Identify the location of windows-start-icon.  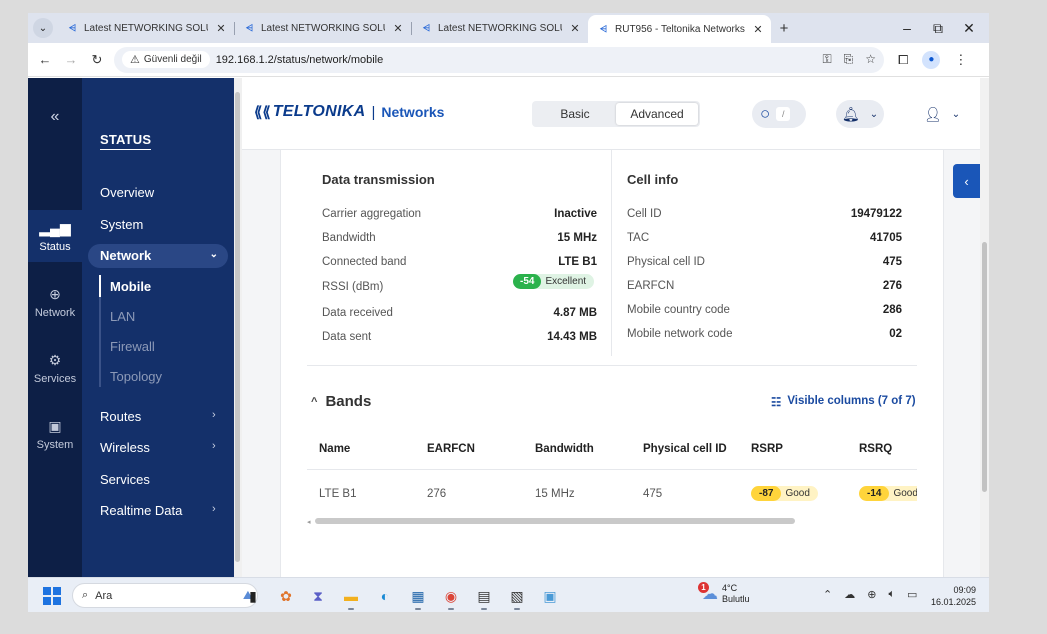
(52, 596).